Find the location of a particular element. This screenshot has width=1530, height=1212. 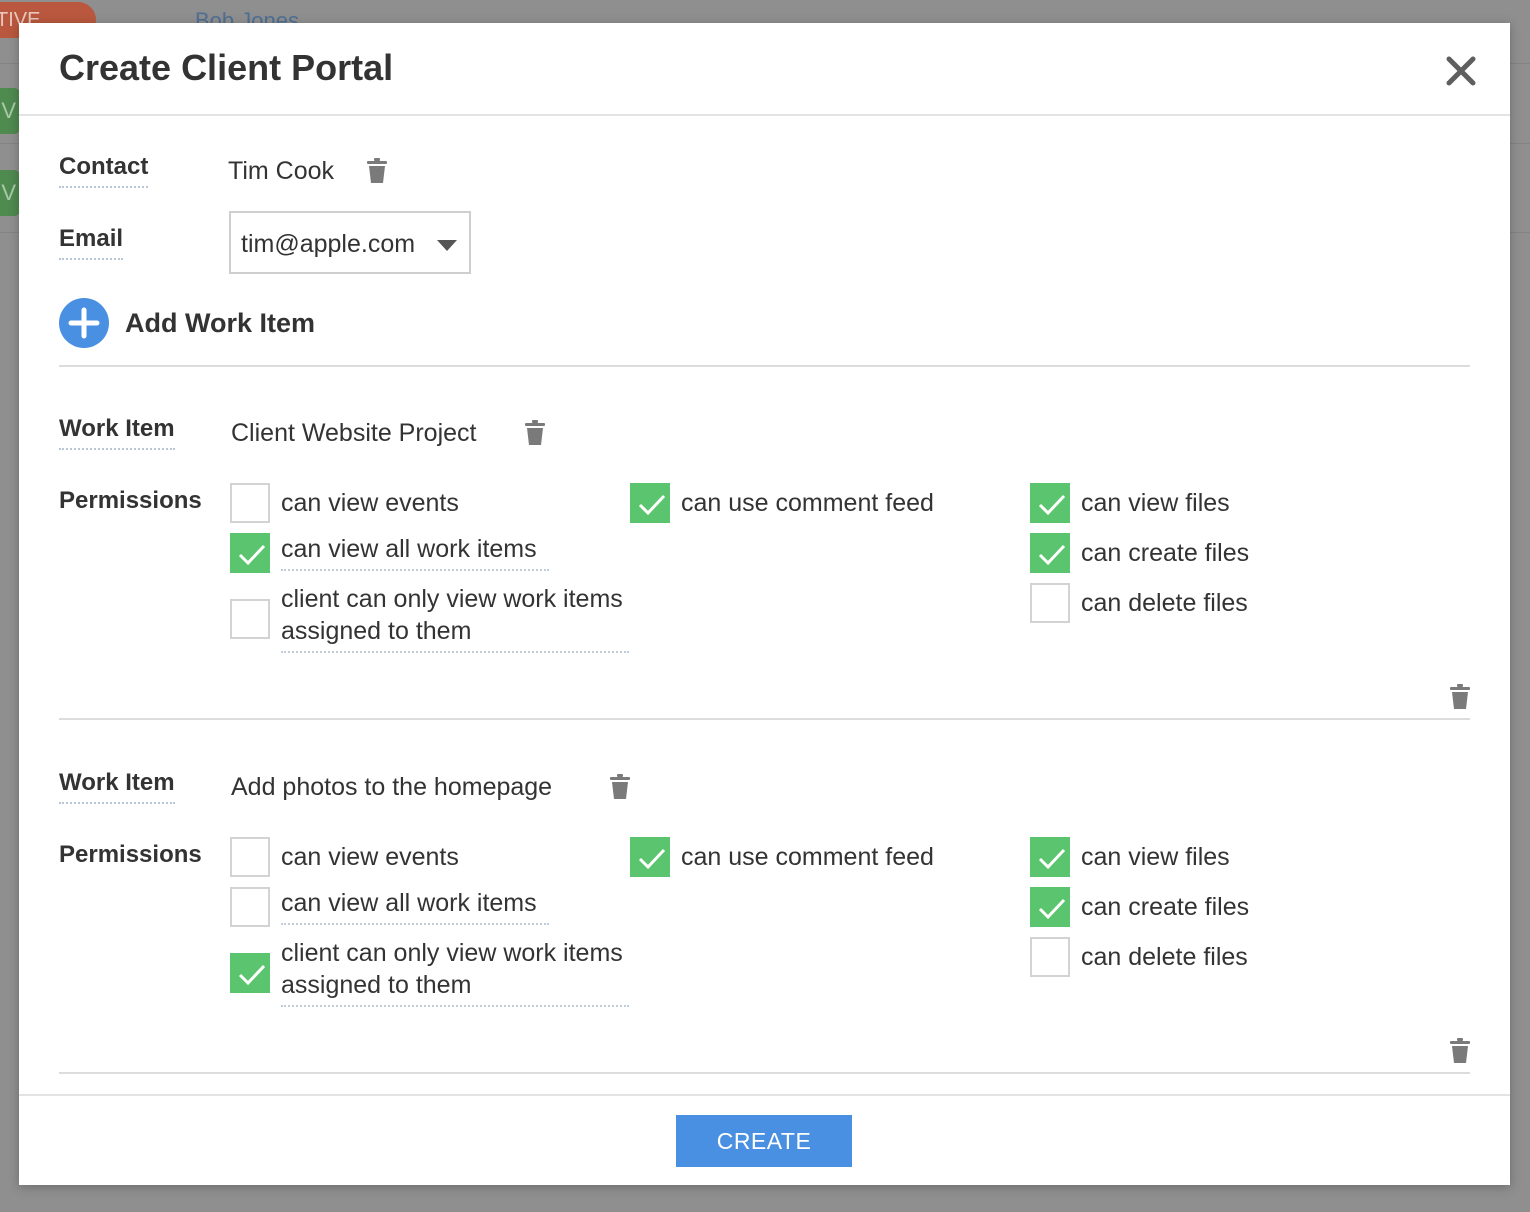

chevron-down-icon is located at coordinates (447, 248).